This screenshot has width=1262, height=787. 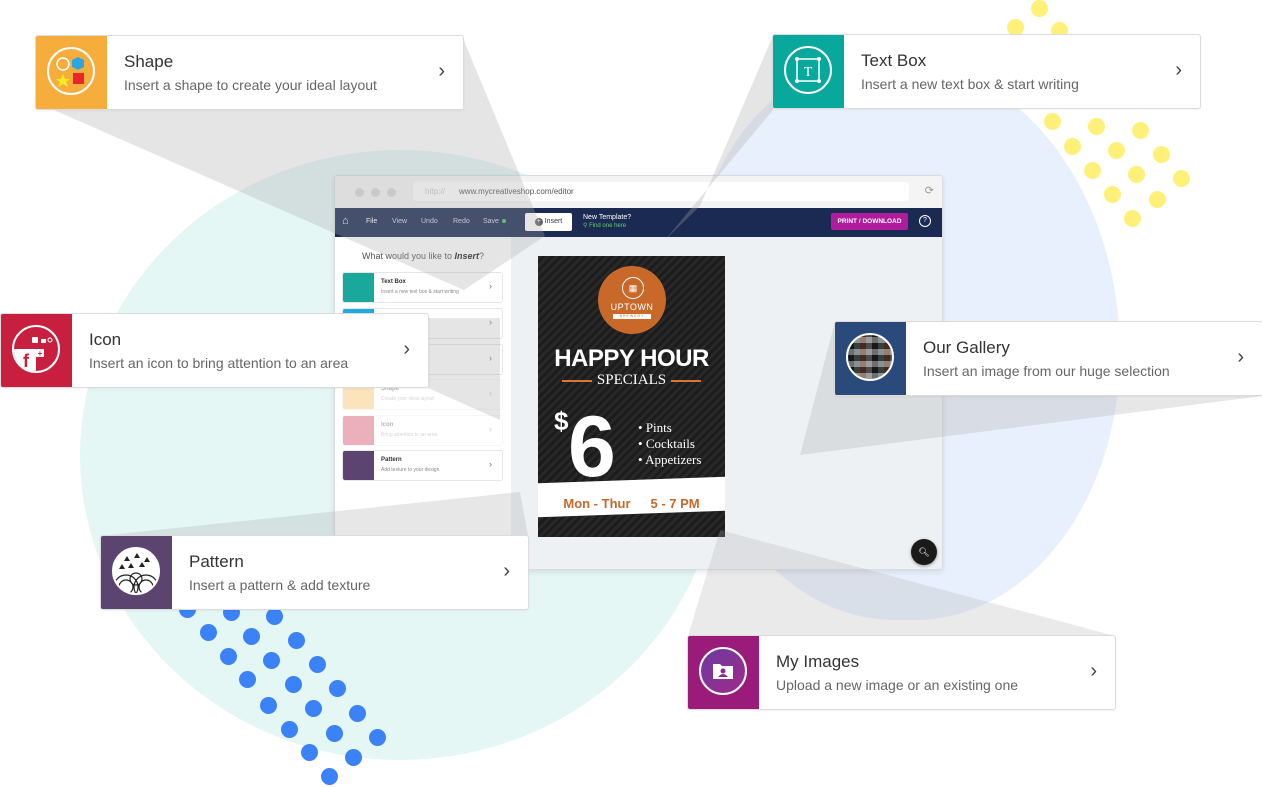 I want to click on nav-undo: Undo, so click(x=429, y=221).